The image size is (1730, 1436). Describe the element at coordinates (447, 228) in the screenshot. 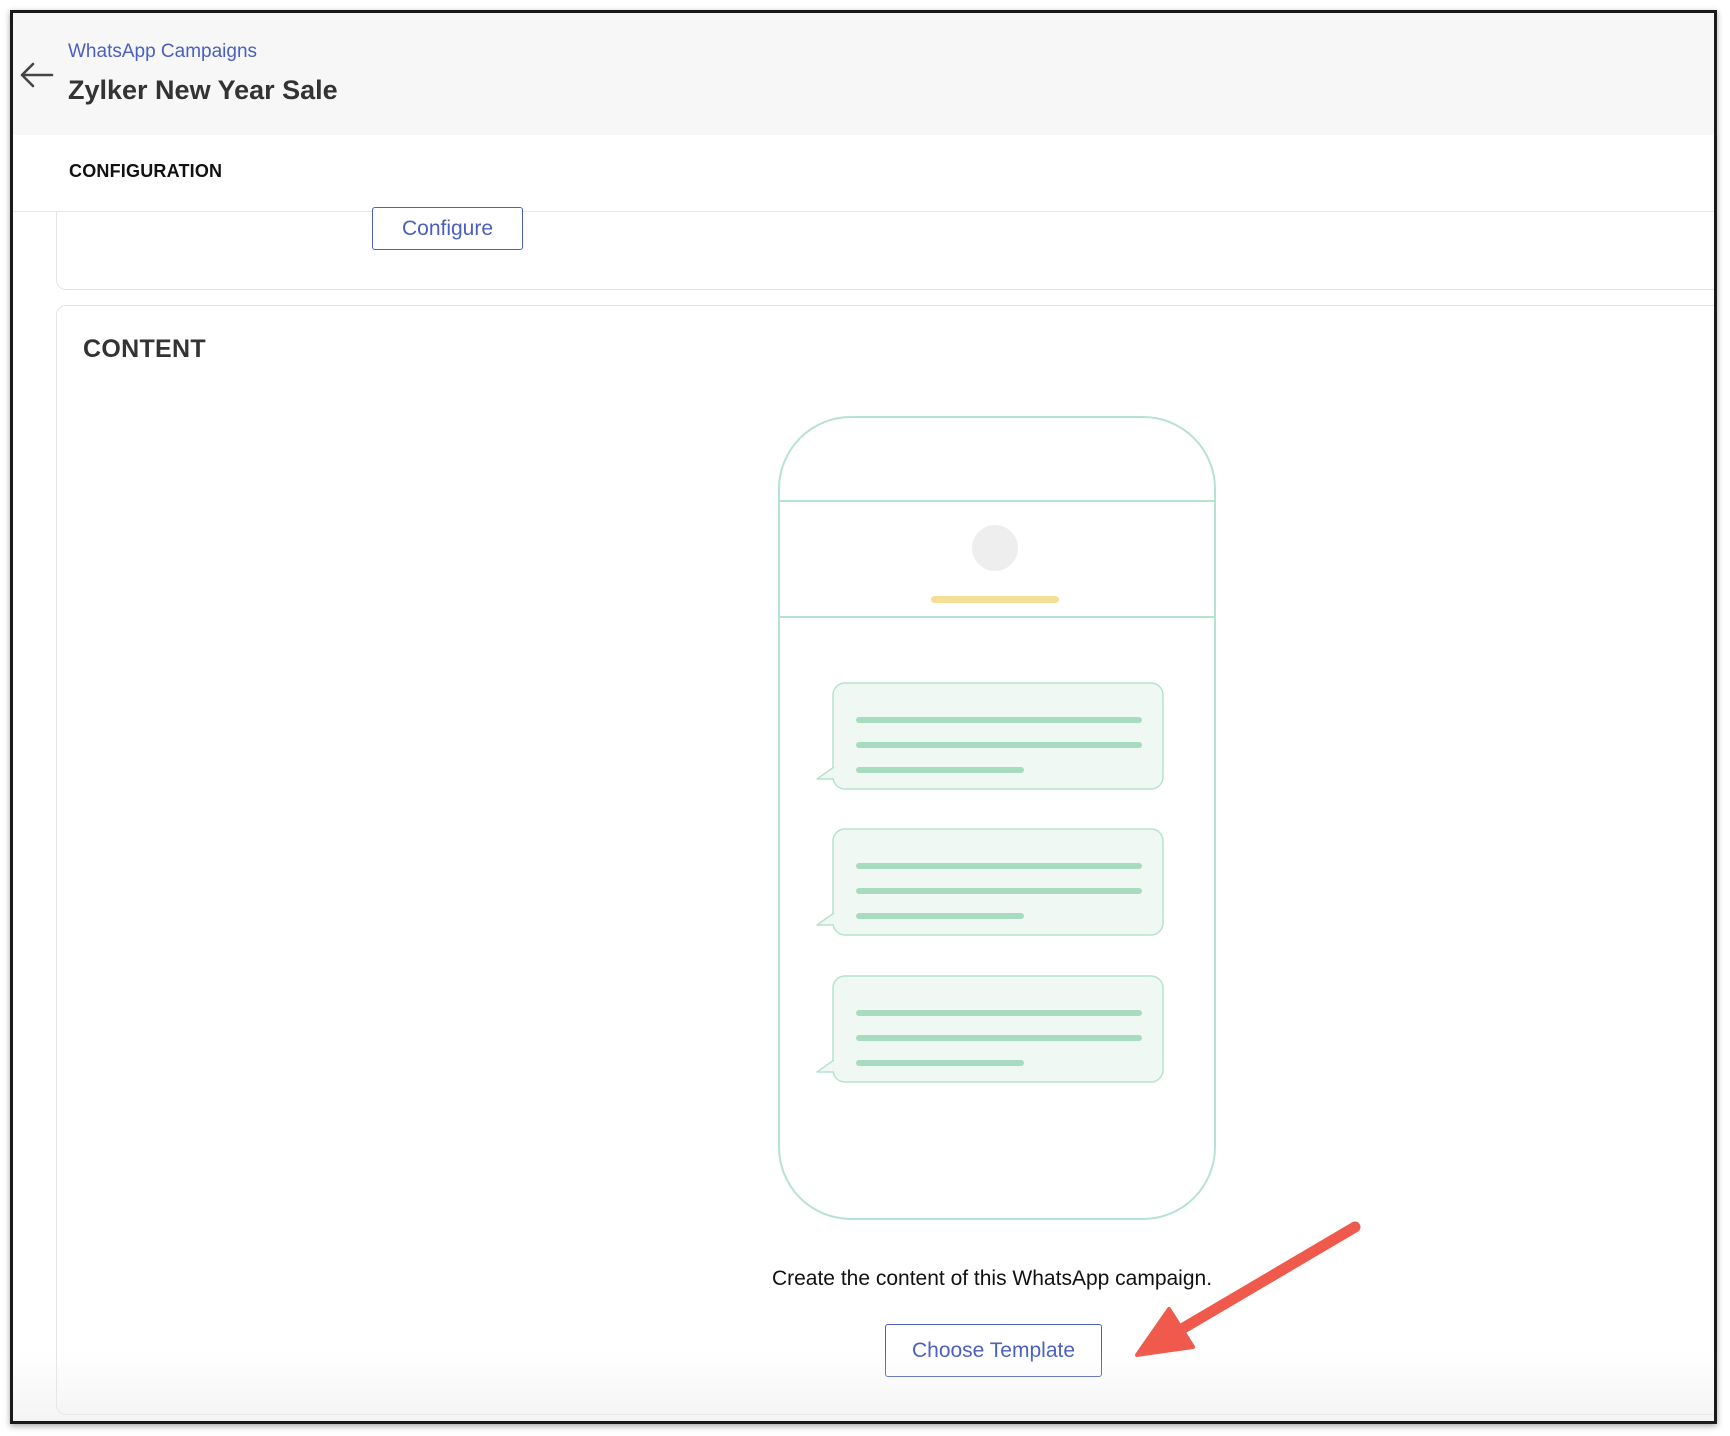

I see `configure-button: Configure` at that location.